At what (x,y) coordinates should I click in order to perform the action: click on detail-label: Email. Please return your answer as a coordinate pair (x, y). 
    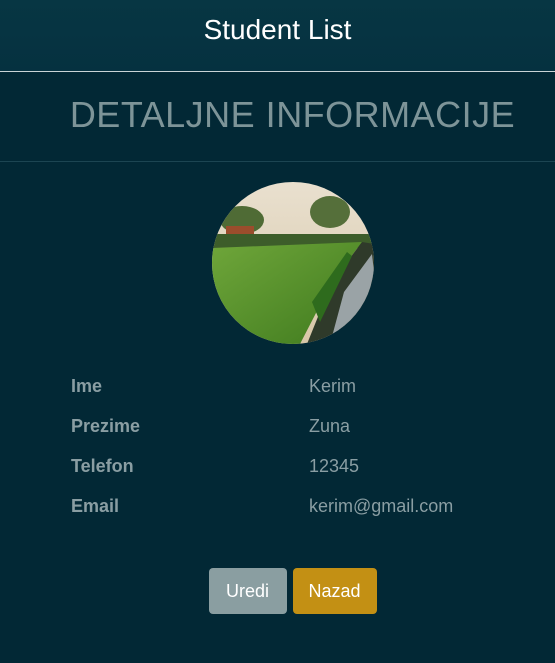
    Looking at the image, I should click on (95, 505).